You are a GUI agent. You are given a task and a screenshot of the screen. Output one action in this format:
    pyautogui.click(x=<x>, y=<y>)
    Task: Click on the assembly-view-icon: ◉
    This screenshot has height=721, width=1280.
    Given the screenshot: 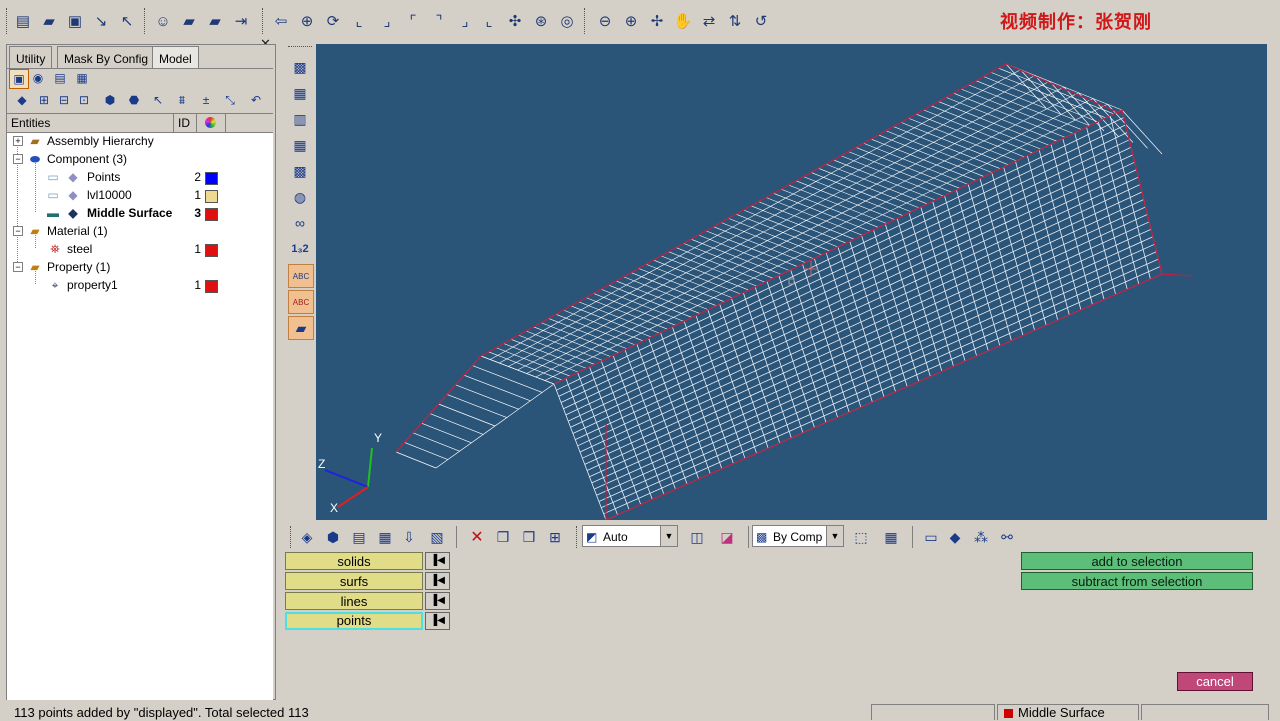 What is the action you would take?
    pyautogui.click(x=38, y=78)
    